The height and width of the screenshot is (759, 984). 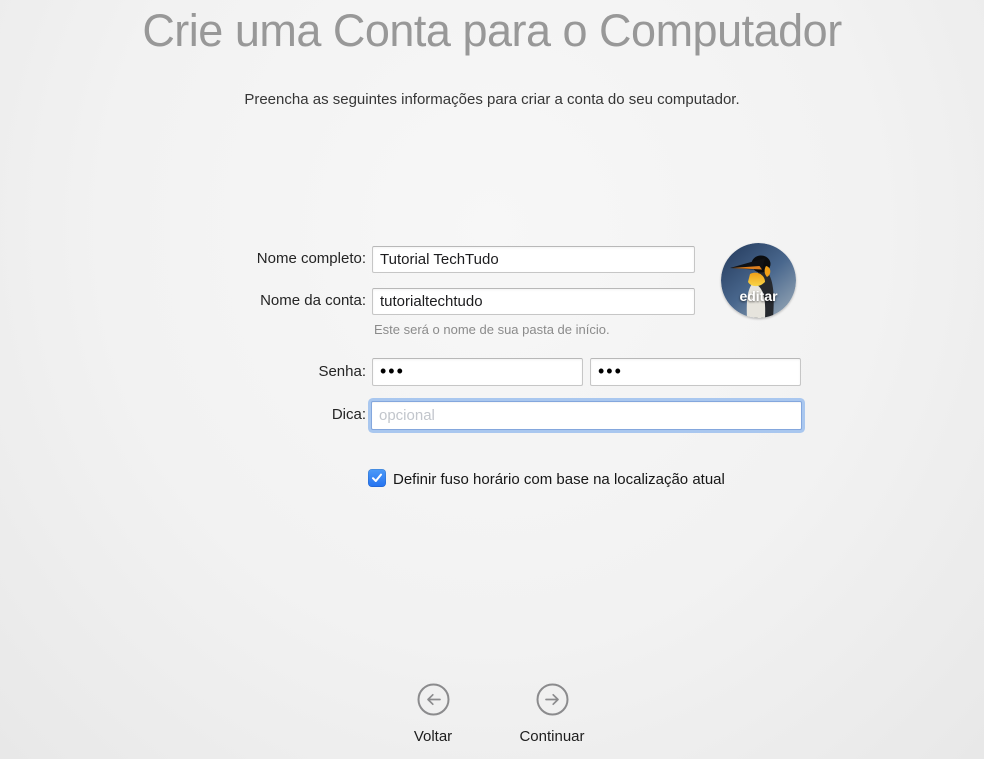 I want to click on account-name-label: Nome da conta:, so click(x=313, y=300).